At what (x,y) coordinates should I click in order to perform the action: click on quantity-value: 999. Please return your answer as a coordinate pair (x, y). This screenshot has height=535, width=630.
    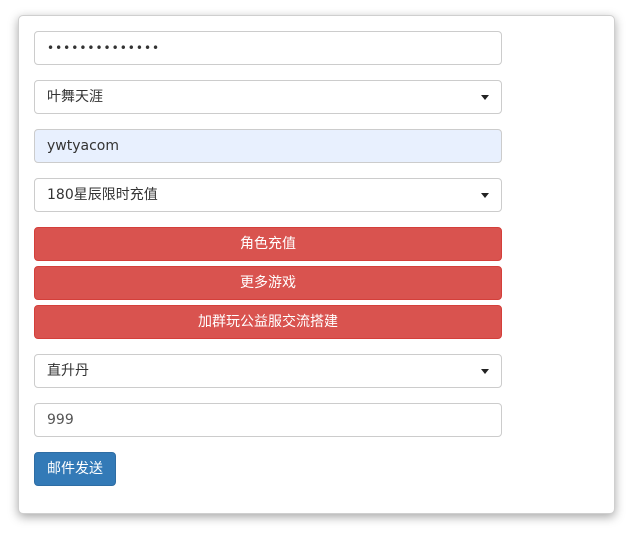
    Looking at the image, I should click on (60, 420).